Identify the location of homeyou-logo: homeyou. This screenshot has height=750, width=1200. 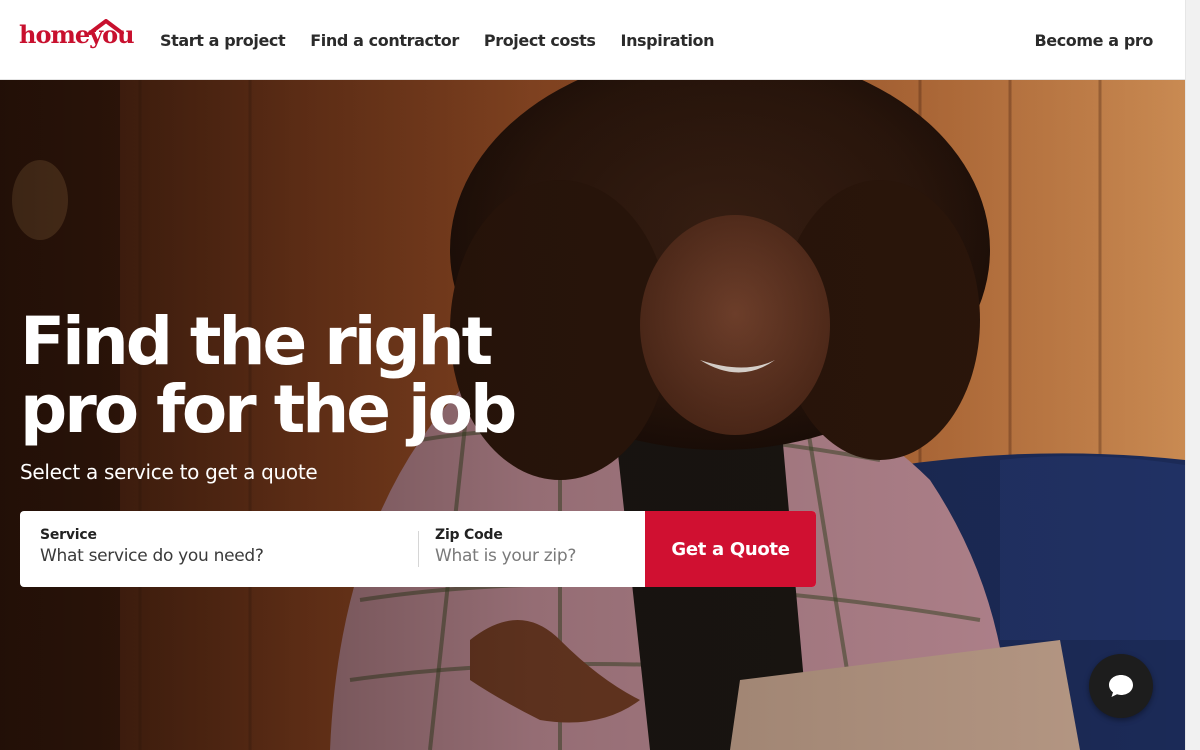
(77, 36).